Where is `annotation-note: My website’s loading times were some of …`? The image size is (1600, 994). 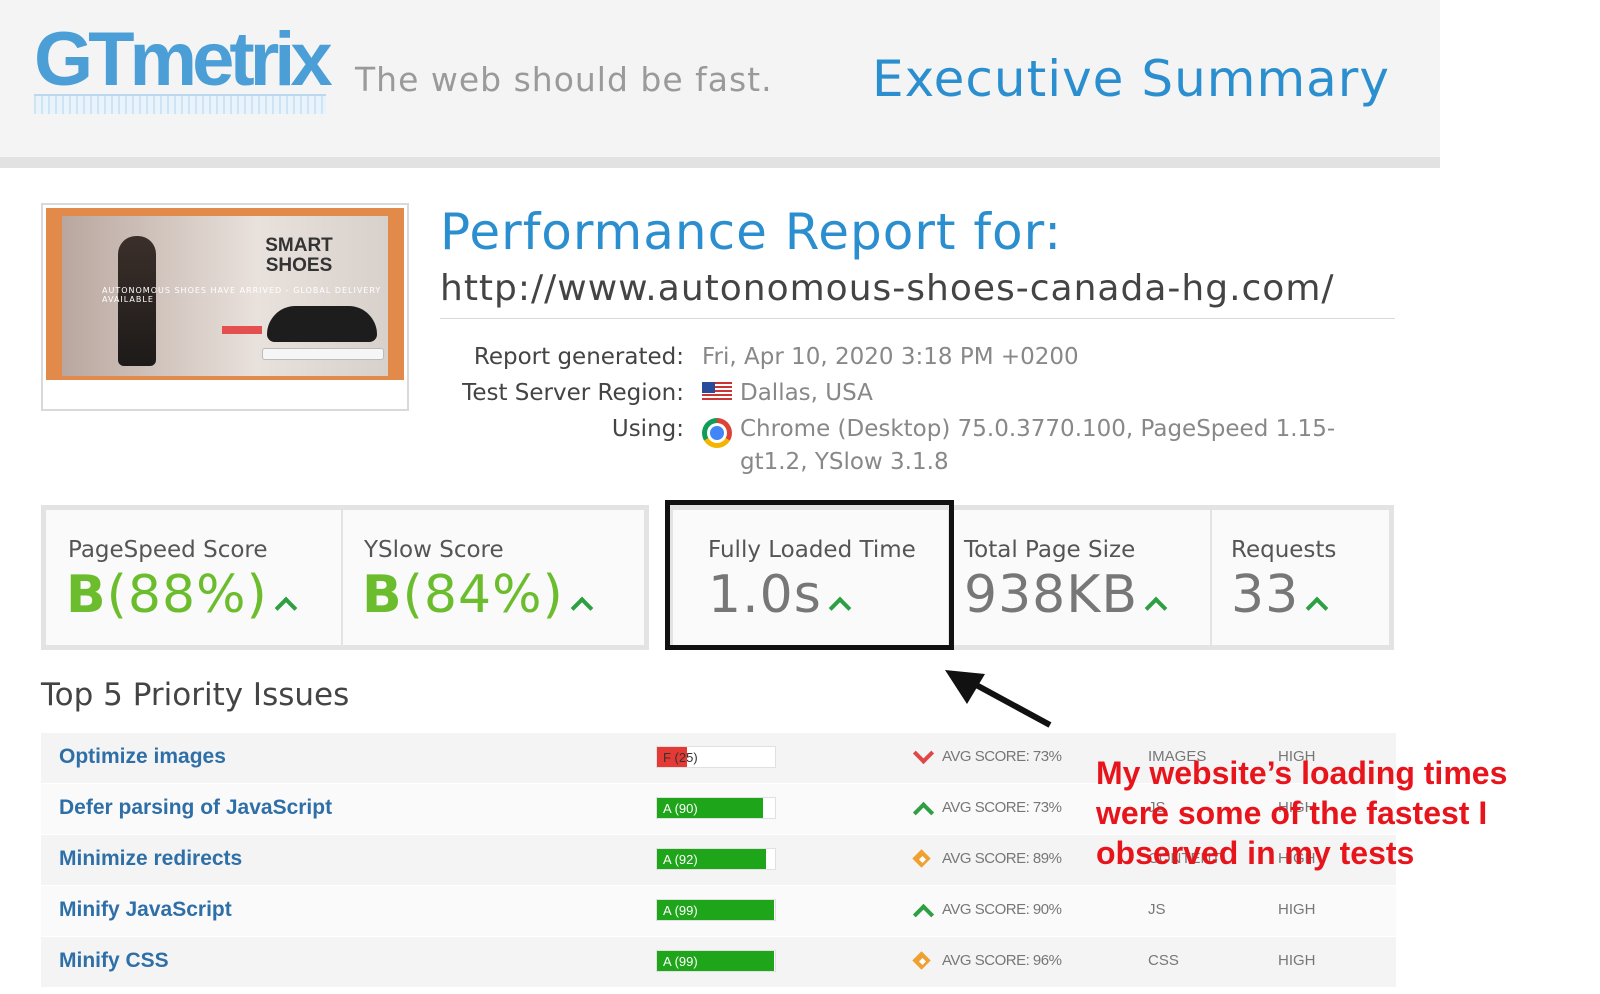 annotation-note: My website’s loading times were some of … is located at coordinates (1302, 813).